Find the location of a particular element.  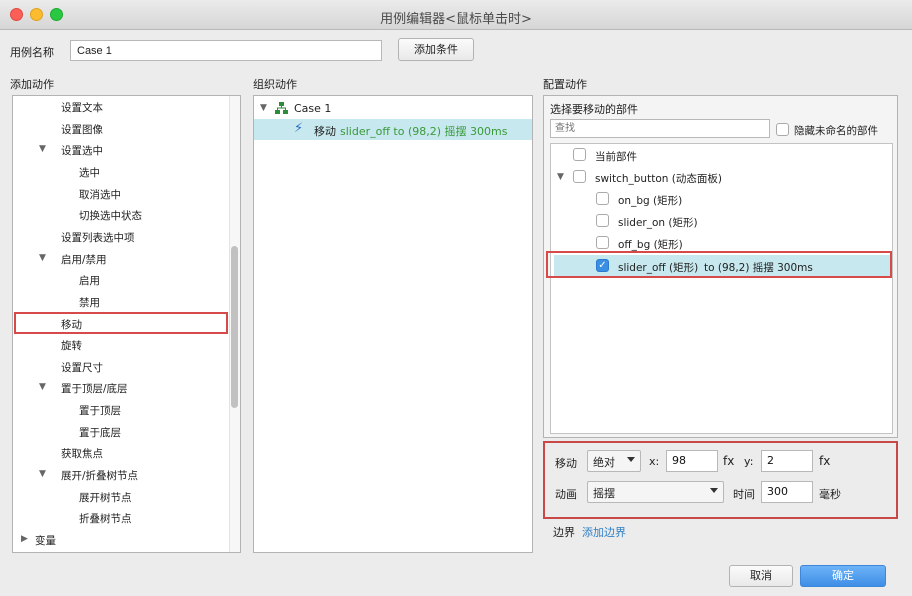

action-list-item: 旋转 is located at coordinates (71, 345).